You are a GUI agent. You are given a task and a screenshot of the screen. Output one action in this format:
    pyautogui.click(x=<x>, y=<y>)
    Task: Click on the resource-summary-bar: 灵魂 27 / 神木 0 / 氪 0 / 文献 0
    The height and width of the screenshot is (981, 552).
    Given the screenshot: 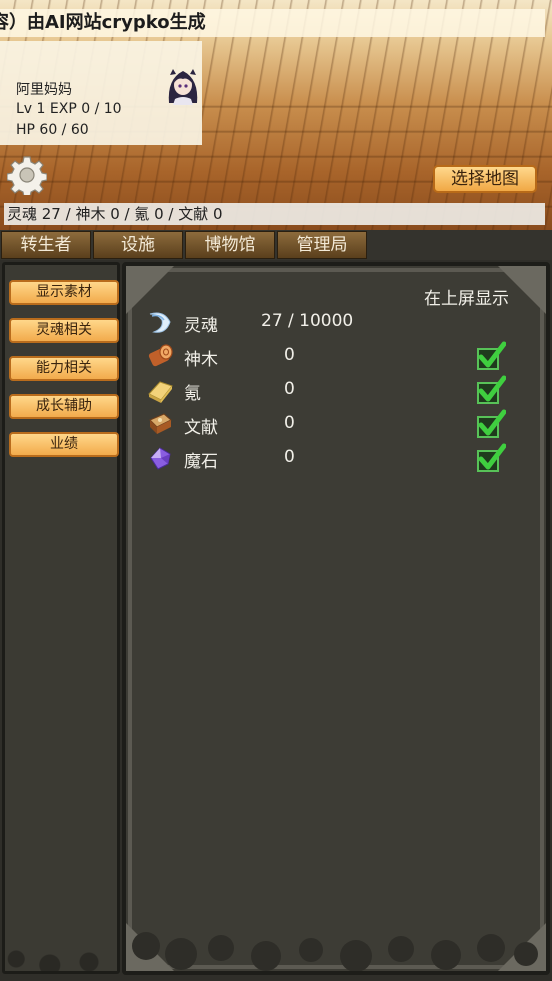 What is the action you would take?
    pyautogui.click(x=274, y=214)
    